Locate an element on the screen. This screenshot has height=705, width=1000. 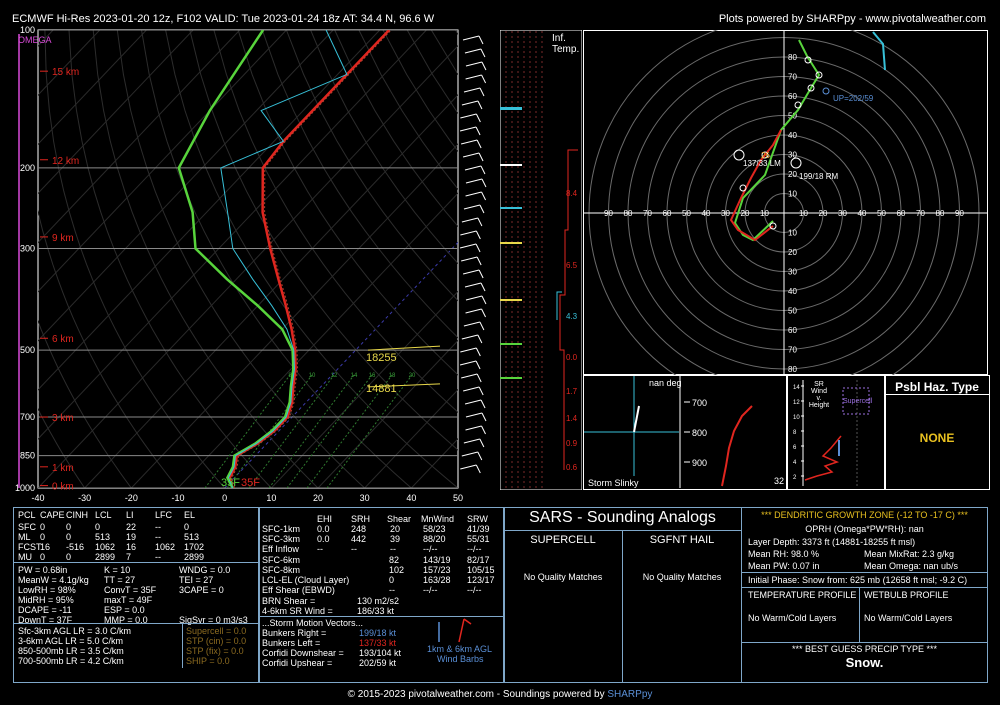
wind-barb-column is located at coordinates (473, 254).